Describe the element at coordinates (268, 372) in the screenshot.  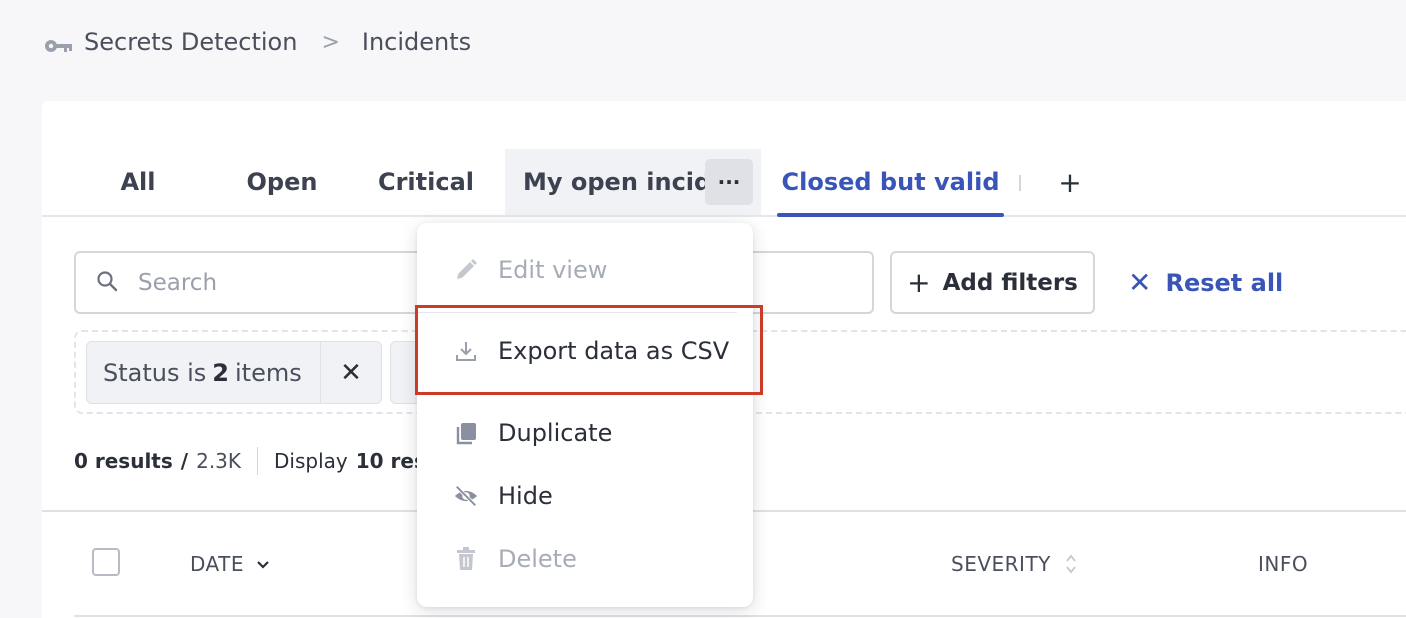
I see `chip-suffix: items` at that location.